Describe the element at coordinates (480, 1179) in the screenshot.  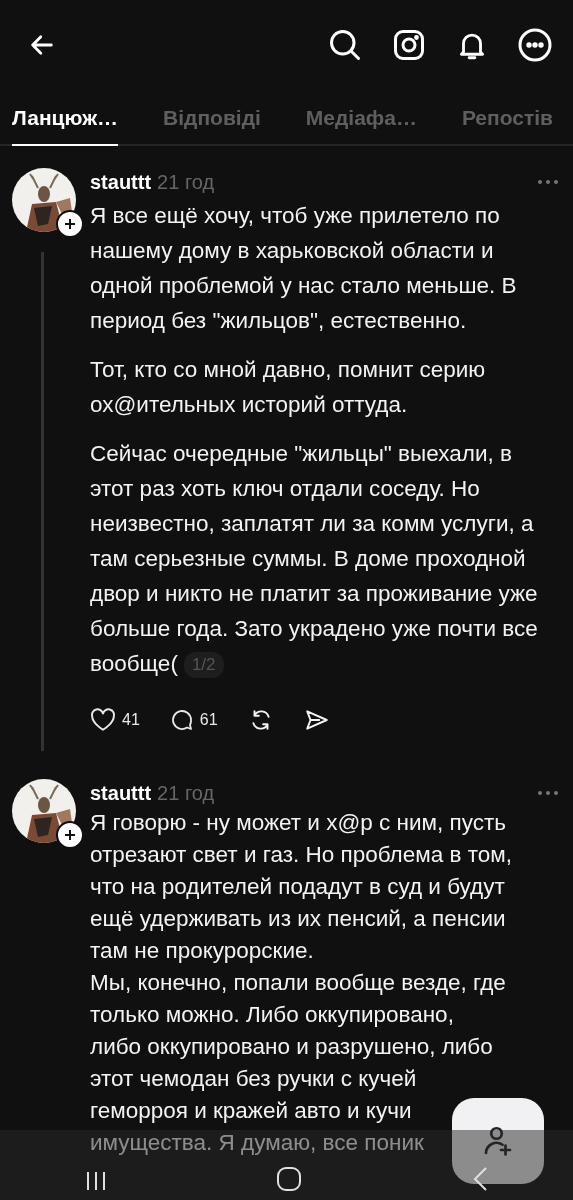
I see `back-icon` at that location.